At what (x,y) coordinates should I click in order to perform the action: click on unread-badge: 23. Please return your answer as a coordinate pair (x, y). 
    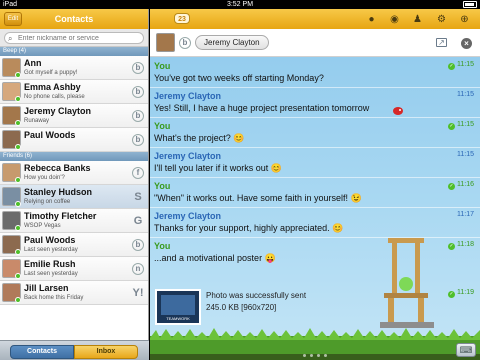
    Looking at the image, I should click on (182, 18).